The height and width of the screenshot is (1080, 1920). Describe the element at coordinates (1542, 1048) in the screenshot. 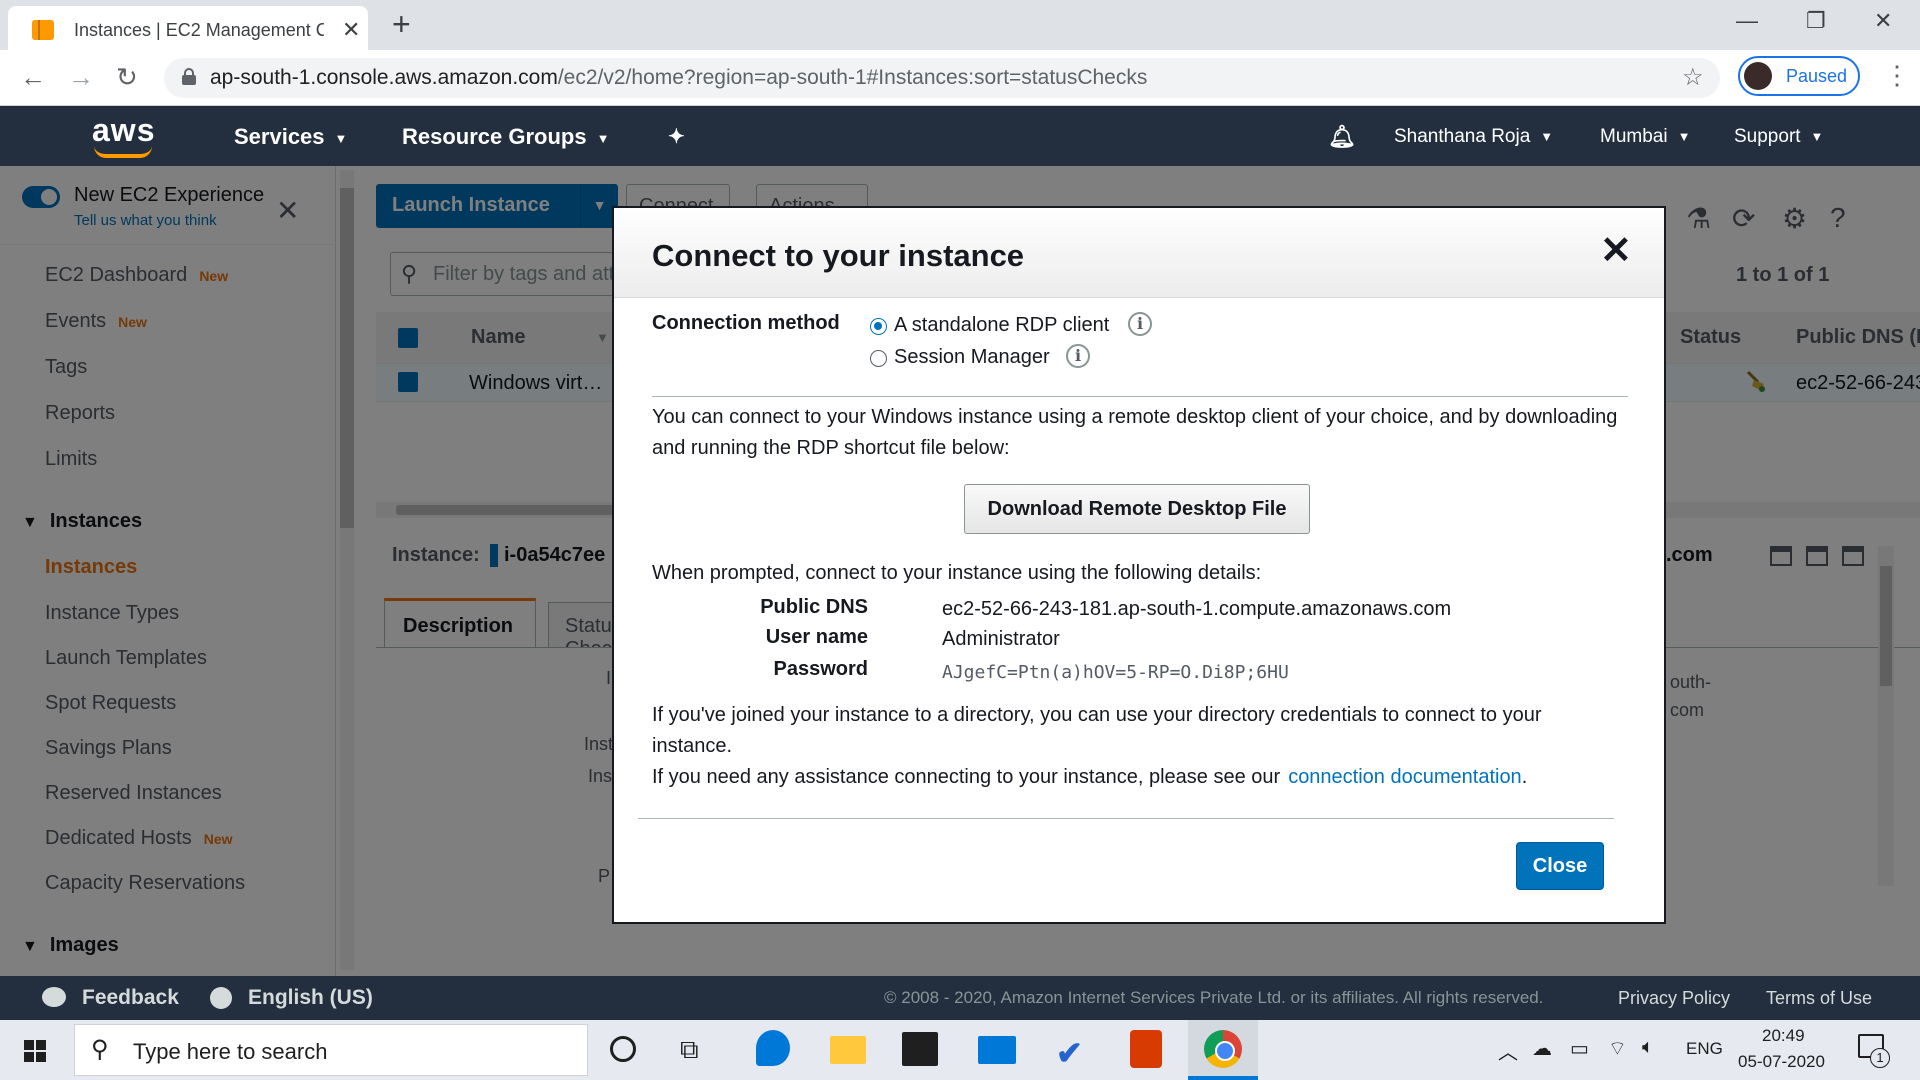

I see `cloud-icon: ☁` at that location.